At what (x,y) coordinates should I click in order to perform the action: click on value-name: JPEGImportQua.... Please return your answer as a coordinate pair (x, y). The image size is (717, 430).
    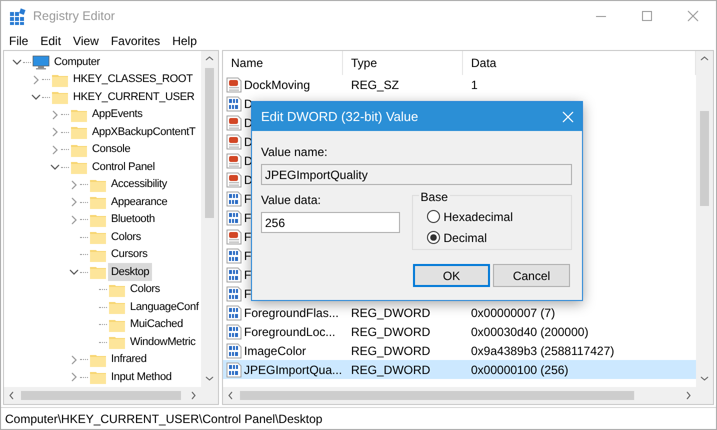
    Looking at the image, I should click on (293, 370).